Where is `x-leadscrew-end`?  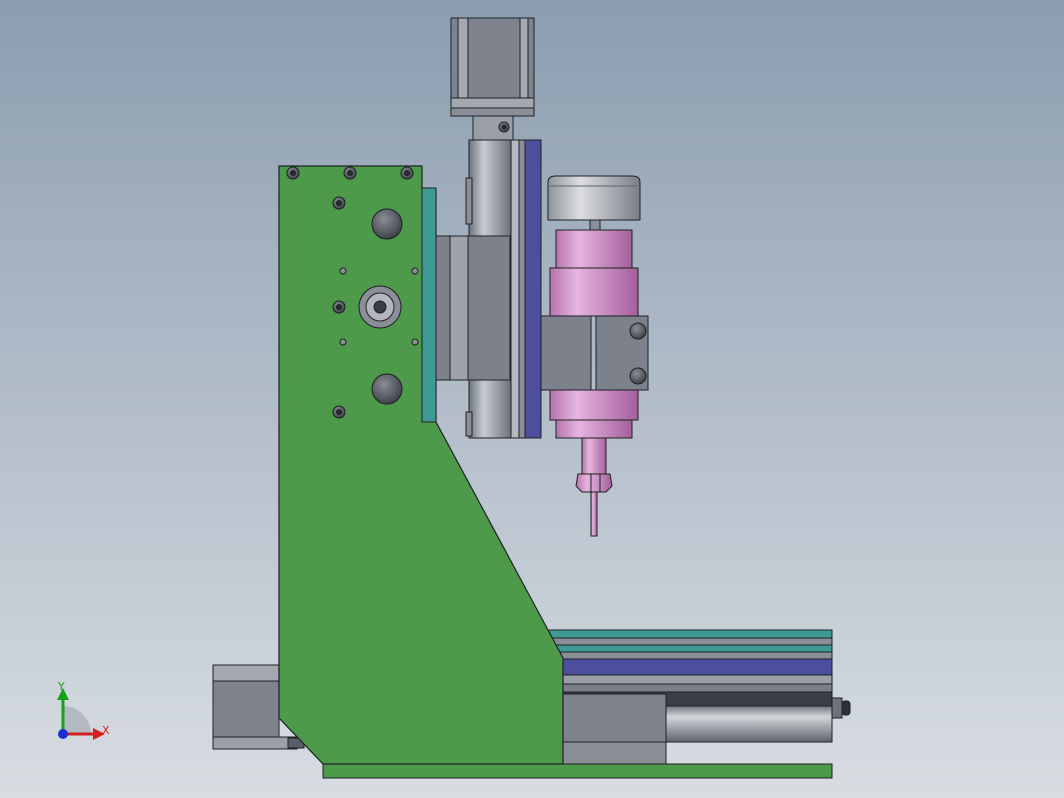 x-leadscrew-end is located at coordinates (837, 708).